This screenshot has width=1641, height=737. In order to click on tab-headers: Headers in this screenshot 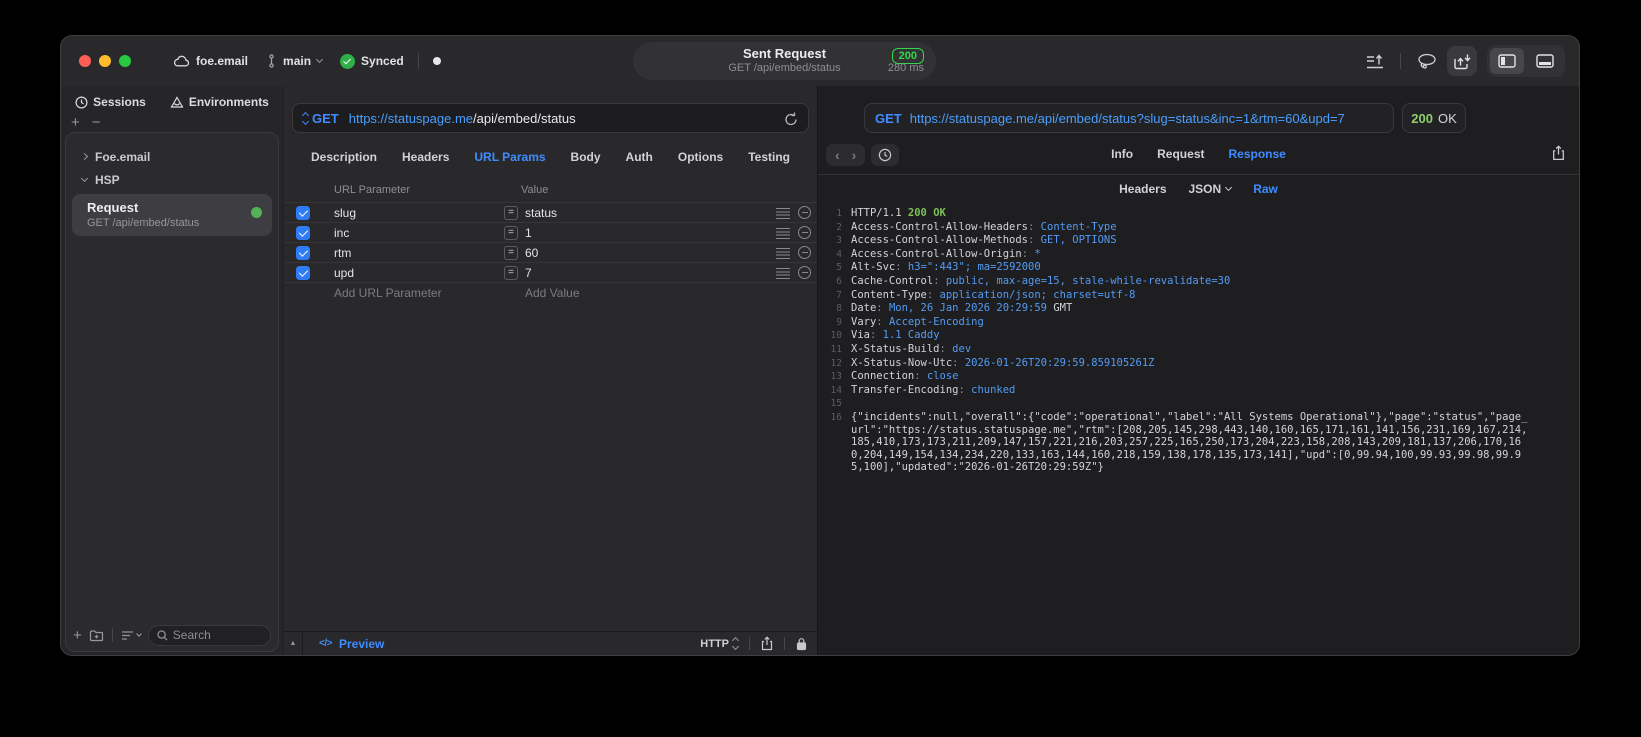, I will do `click(425, 157)`.